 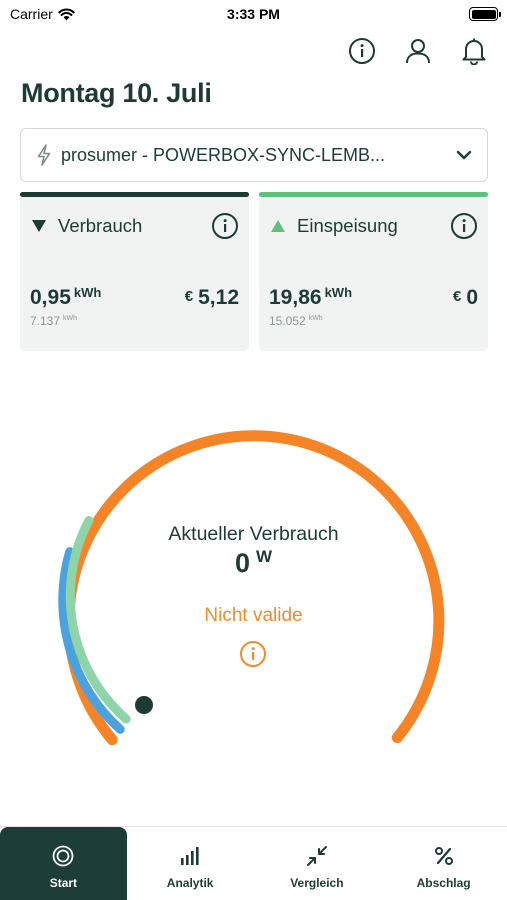 I want to click on feedin-energy-value: 19,86, so click(x=295, y=297).